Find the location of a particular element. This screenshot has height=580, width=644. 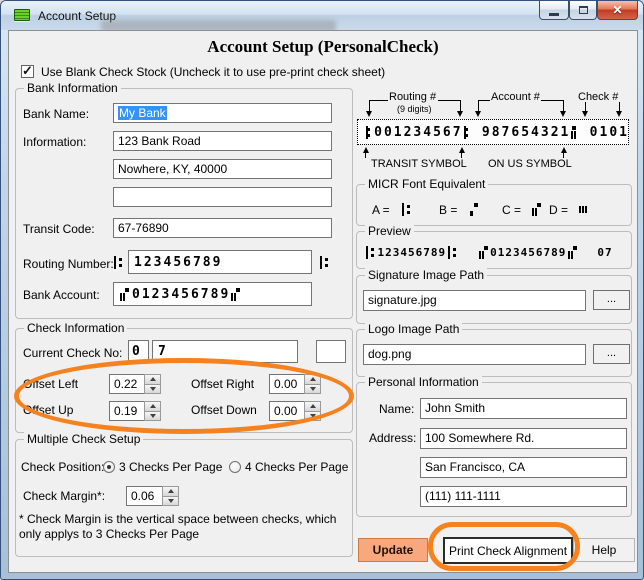

check-margin-spinner is located at coordinates (170, 496).